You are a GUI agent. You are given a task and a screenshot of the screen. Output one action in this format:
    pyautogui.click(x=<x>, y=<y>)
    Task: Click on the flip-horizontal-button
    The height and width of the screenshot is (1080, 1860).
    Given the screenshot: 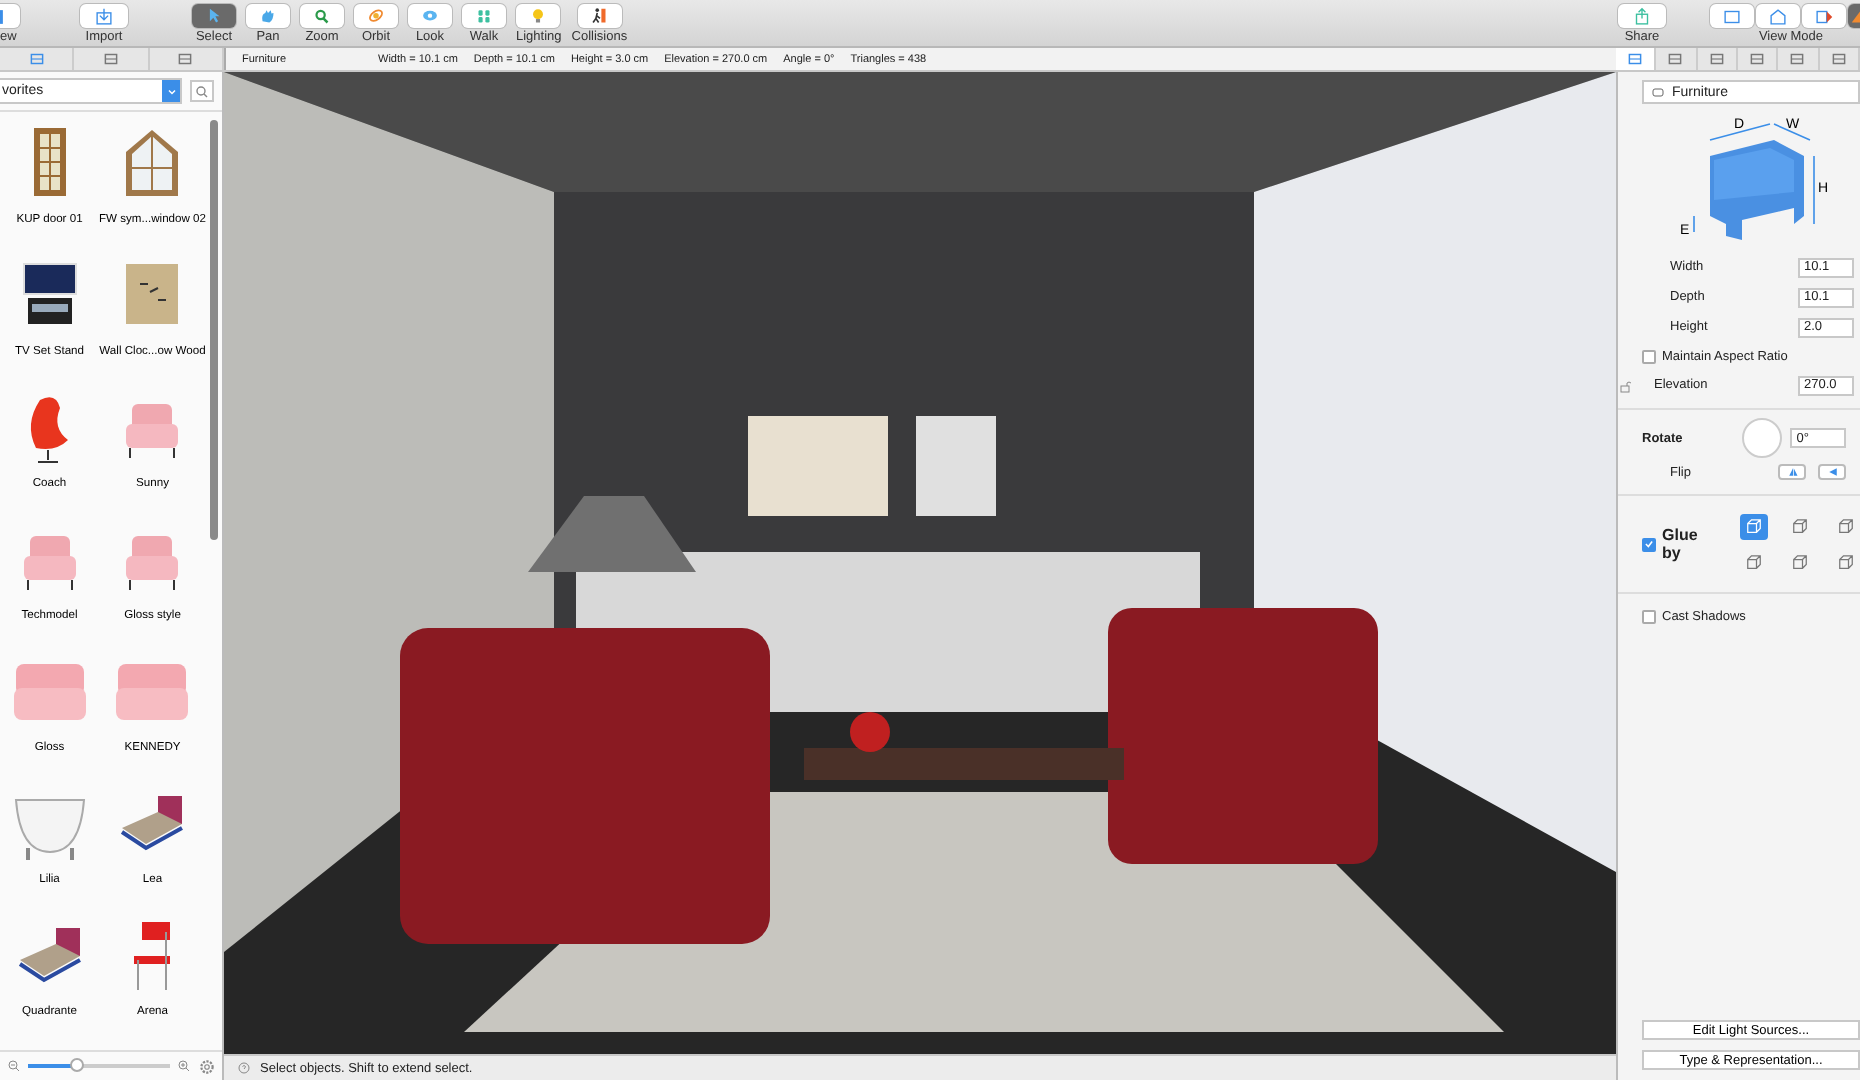 What is the action you would take?
    pyautogui.click(x=1832, y=472)
    